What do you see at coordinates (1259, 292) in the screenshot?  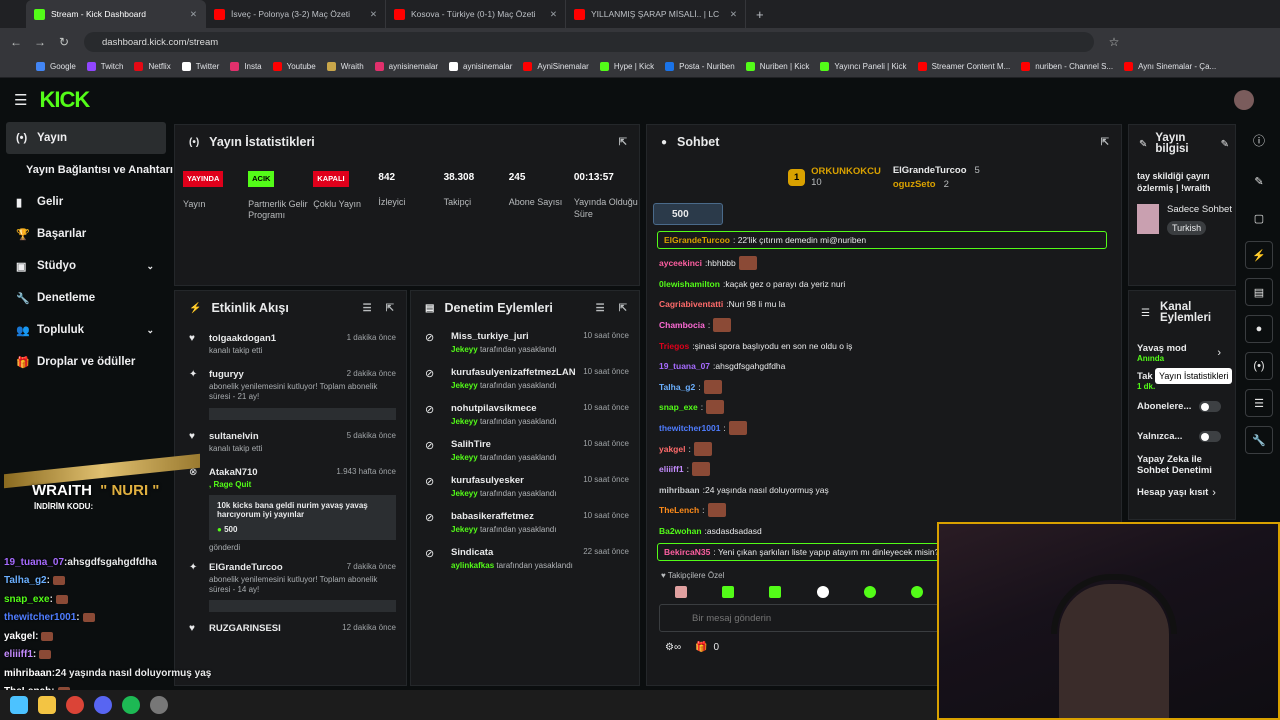 I see `document-icon: ▤` at bounding box center [1259, 292].